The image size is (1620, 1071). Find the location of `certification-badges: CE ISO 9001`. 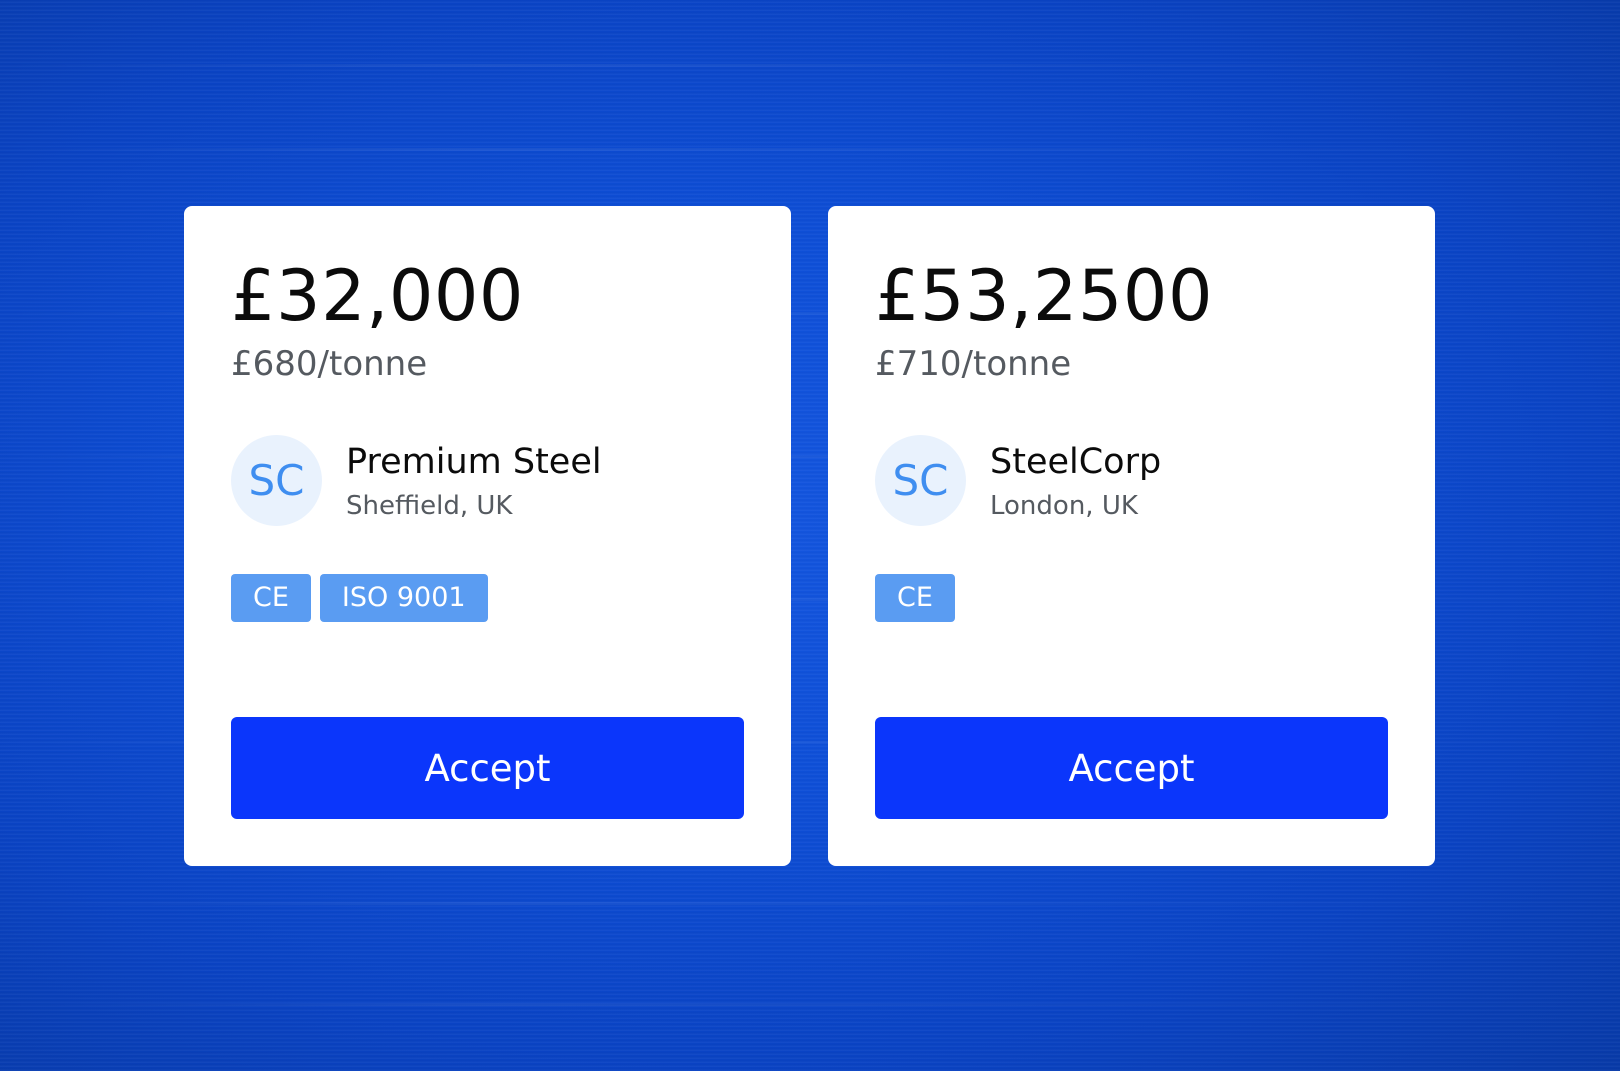

certification-badges: CE ISO 9001 is located at coordinates (359, 598).